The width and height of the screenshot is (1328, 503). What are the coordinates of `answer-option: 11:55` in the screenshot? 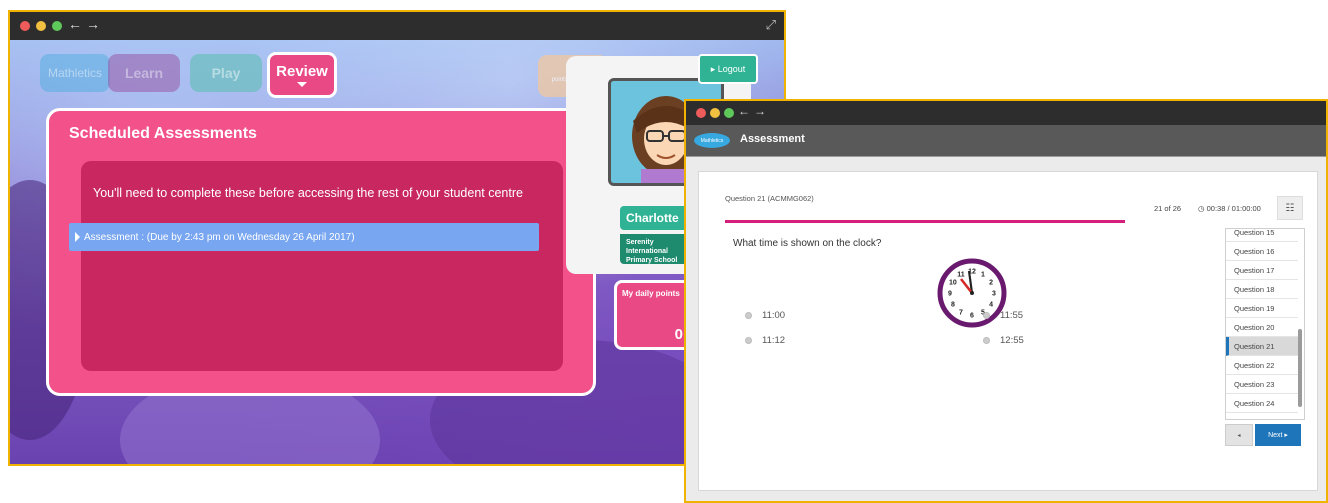 It's located at (1003, 315).